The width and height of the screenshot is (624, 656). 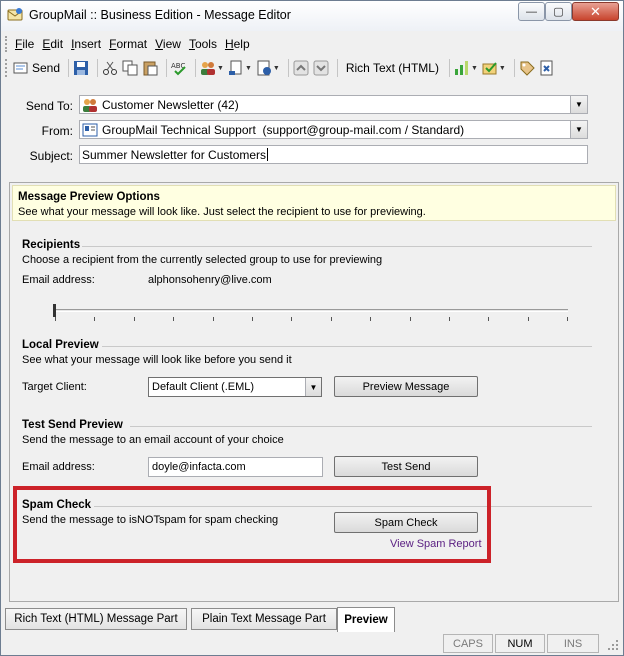 What do you see at coordinates (311, 310) in the screenshot?
I see `slider-track` at bounding box center [311, 310].